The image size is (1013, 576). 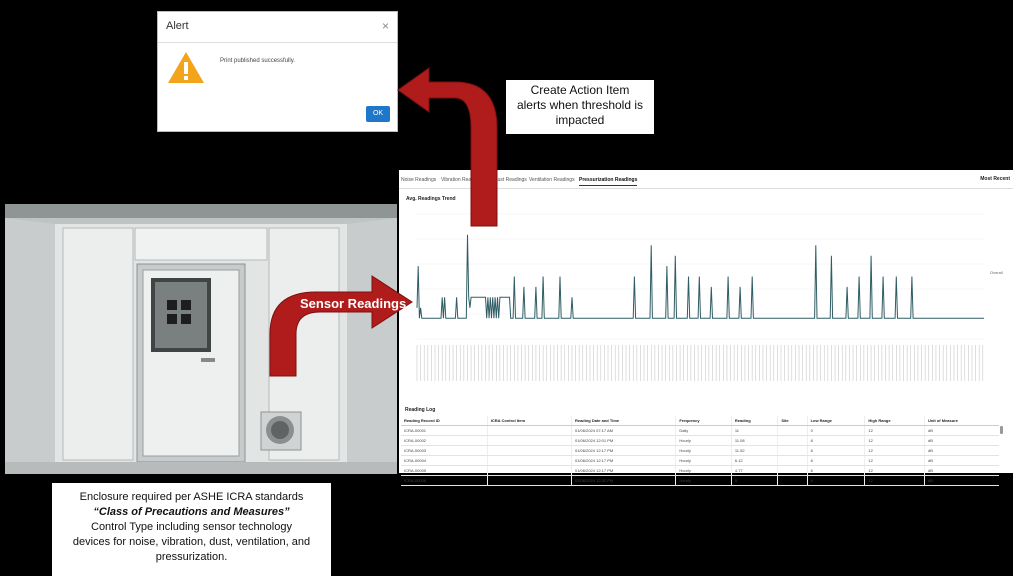 What do you see at coordinates (277, 27) in the screenshot?
I see `alert-header: Alert ×` at bounding box center [277, 27].